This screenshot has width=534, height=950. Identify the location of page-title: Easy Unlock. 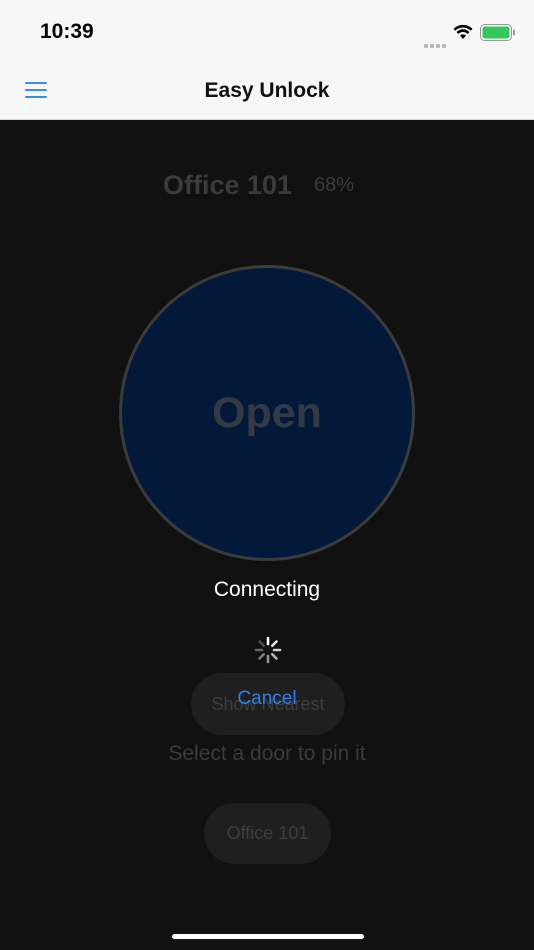
(267, 90).